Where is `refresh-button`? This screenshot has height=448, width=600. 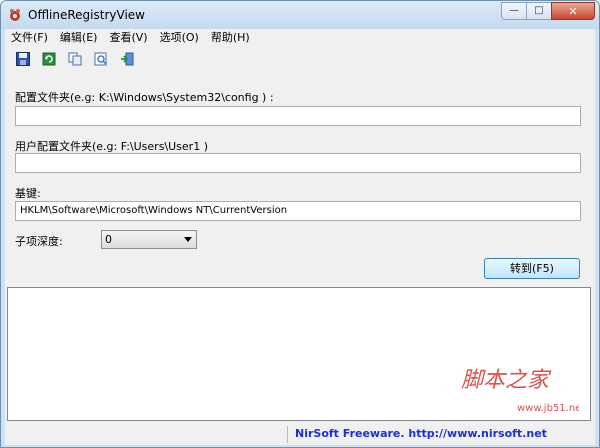 refresh-button is located at coordinates (49, 59).